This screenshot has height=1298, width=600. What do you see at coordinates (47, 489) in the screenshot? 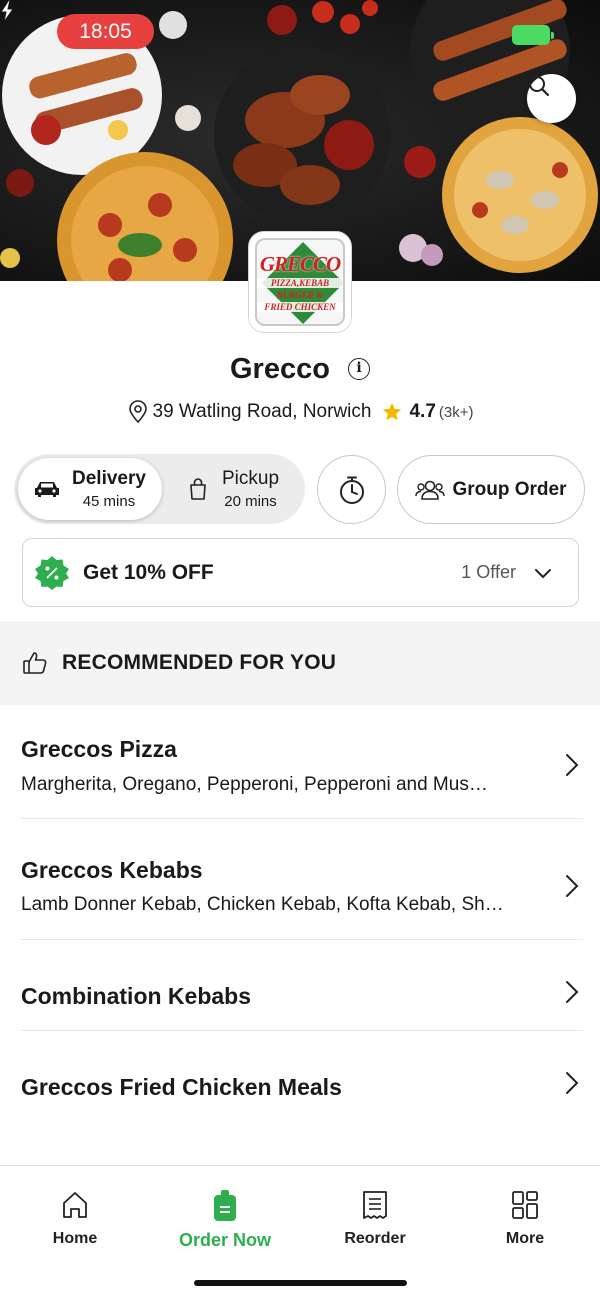
I see `car-icon` at bounding box center [47, 489].